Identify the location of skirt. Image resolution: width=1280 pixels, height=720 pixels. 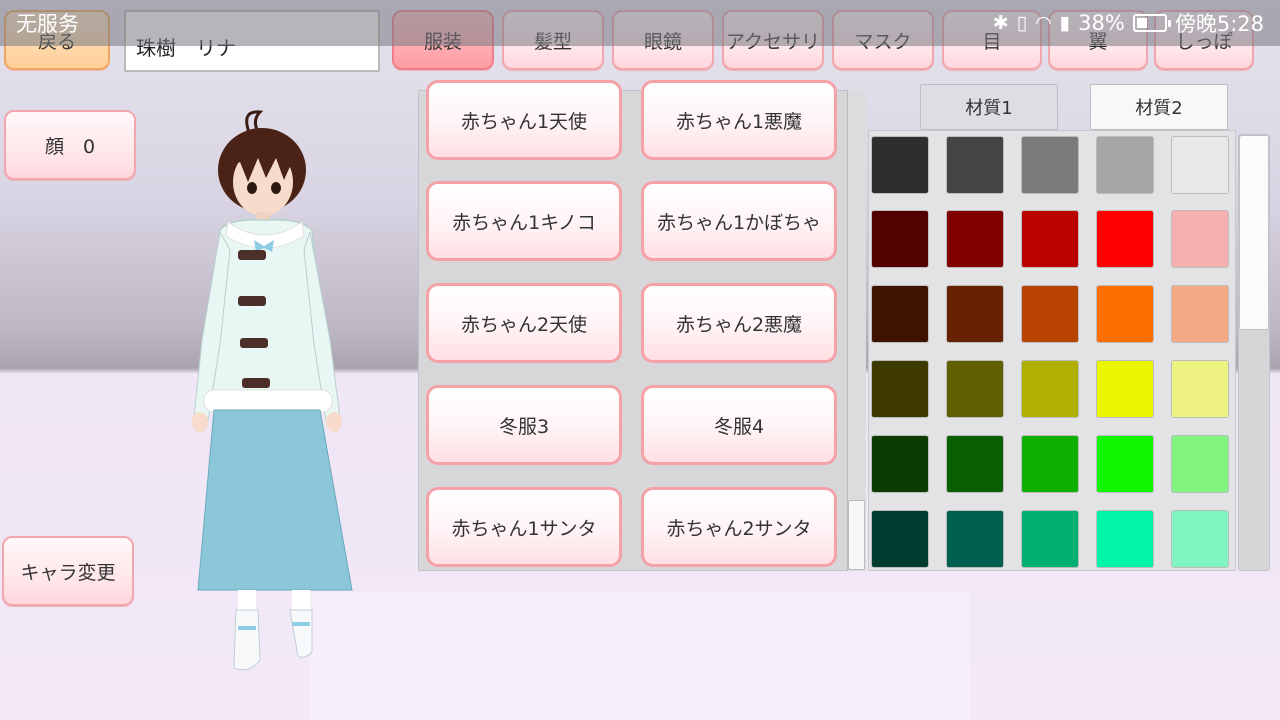
(275, 500).